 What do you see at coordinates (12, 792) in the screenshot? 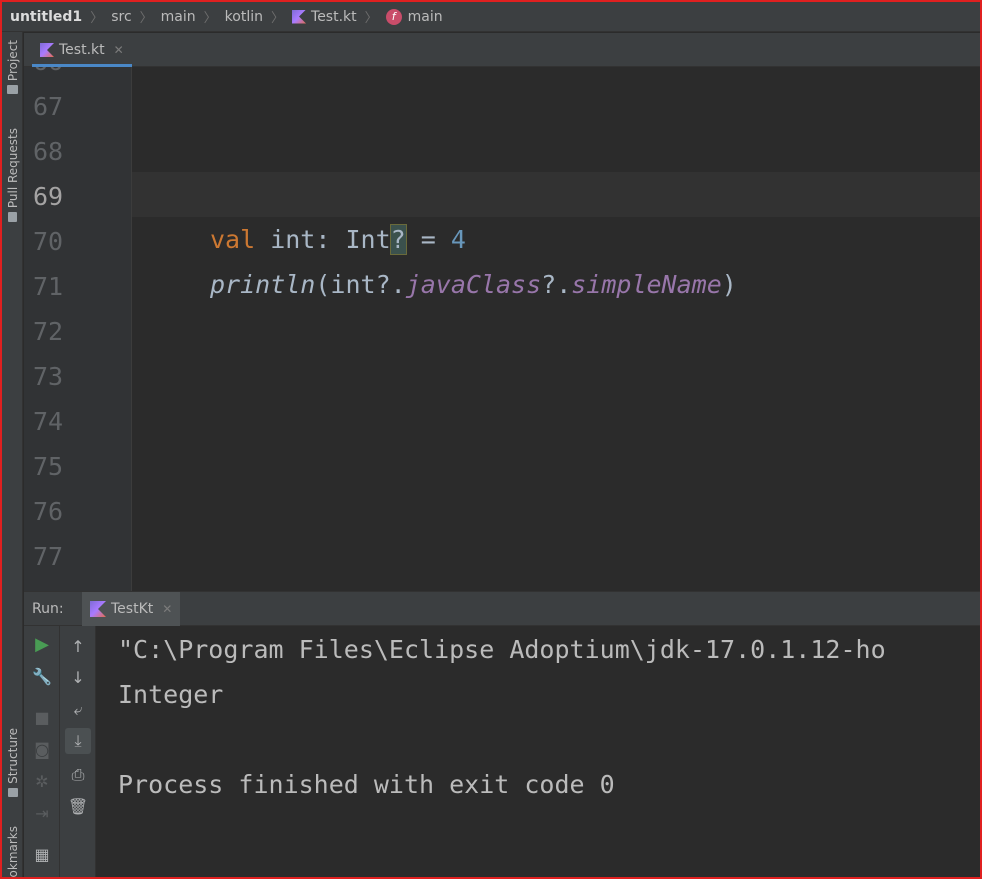
I see `structure-icon` at bounding box center [12, 792].